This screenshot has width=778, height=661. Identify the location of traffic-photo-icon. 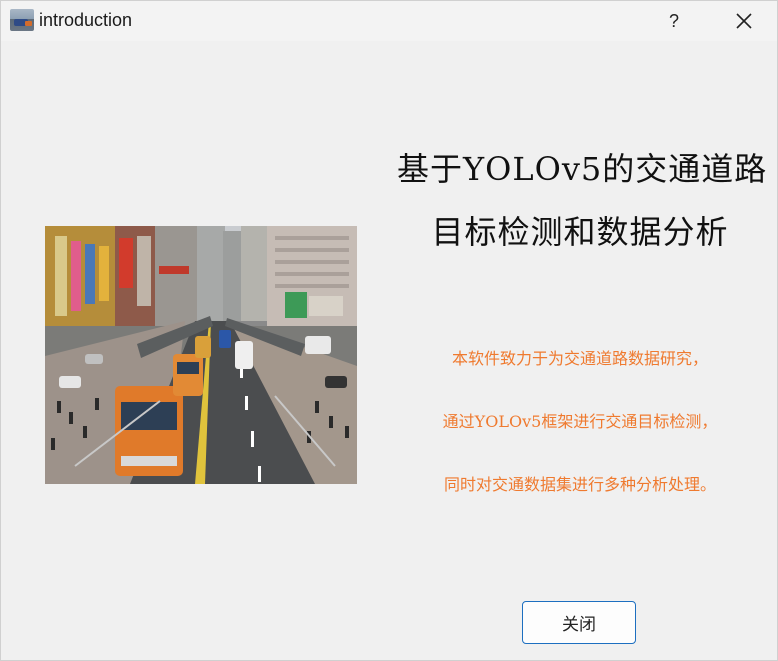
(22, 20).